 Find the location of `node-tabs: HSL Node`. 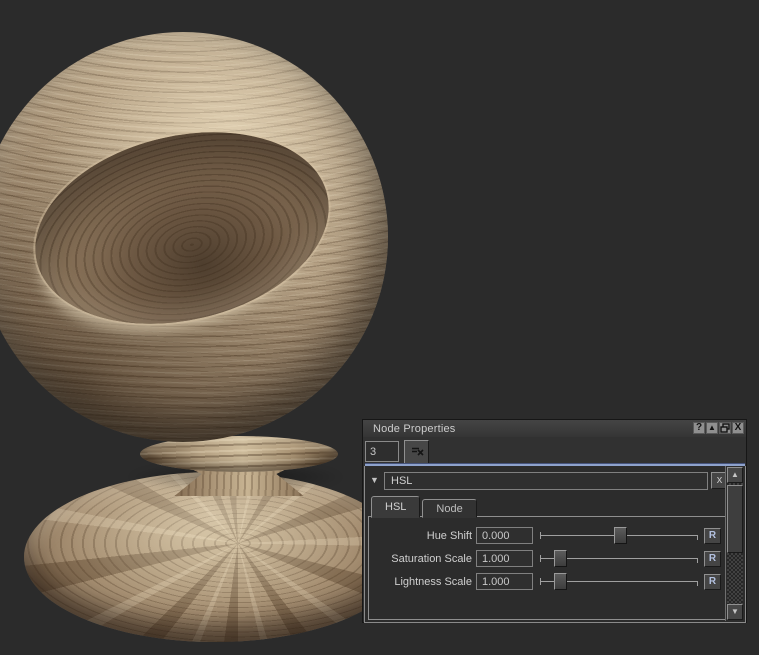

node-tabs: HSL Node is located at coordinates (425, 507).